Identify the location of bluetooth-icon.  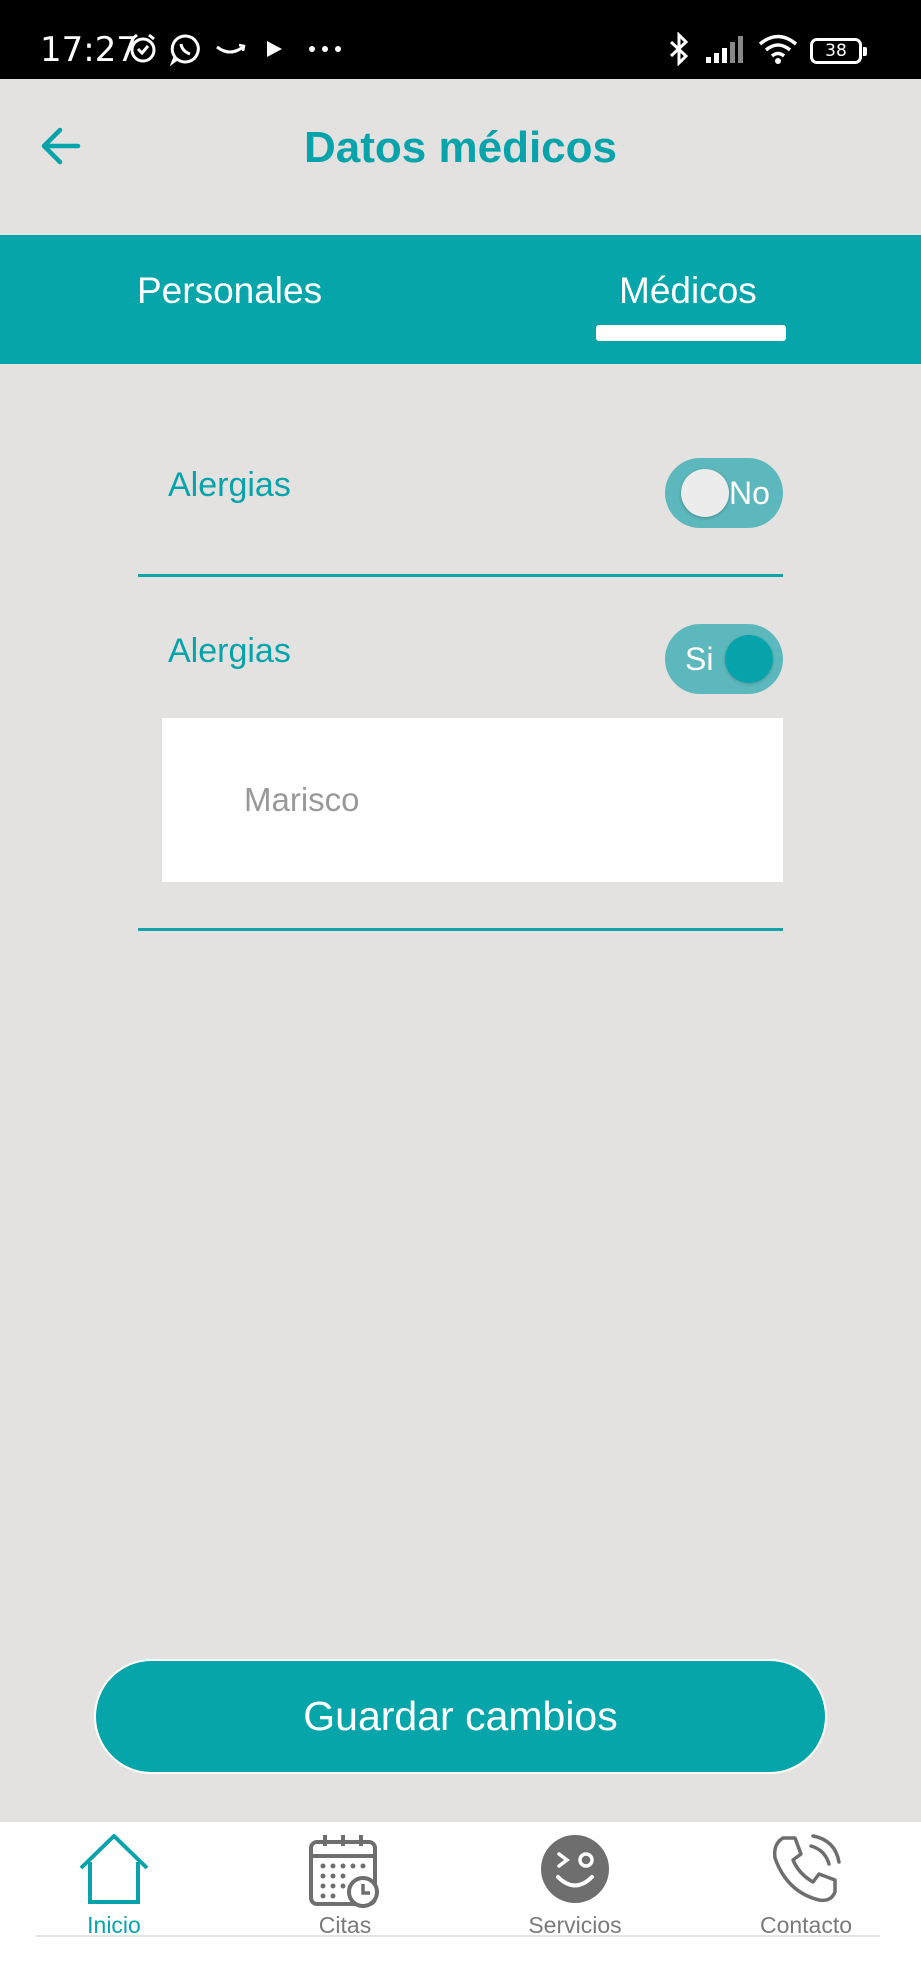
(679, 49).